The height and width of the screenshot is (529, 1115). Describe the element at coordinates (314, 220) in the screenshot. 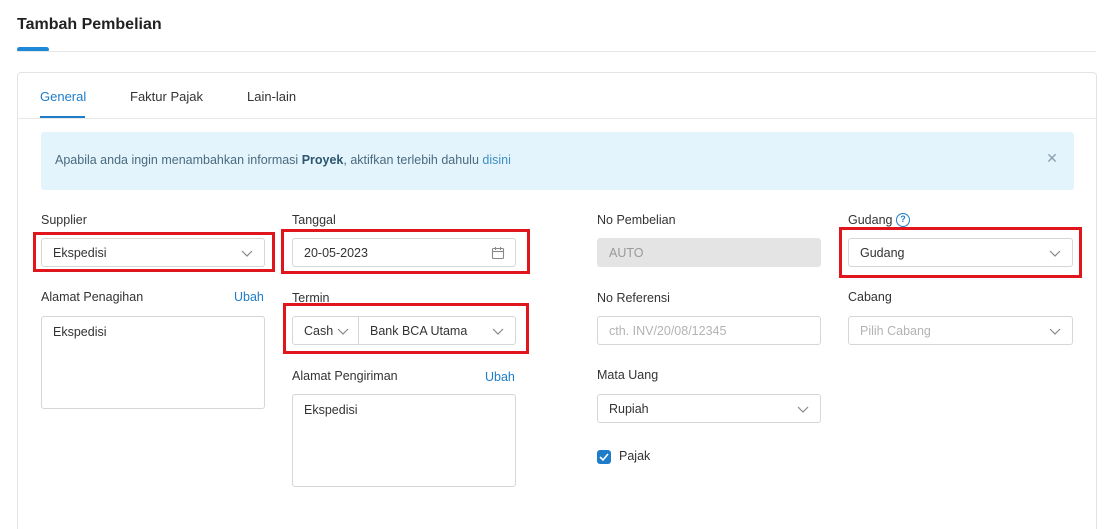

I see `tanggal-label: Tanggal` at that location.